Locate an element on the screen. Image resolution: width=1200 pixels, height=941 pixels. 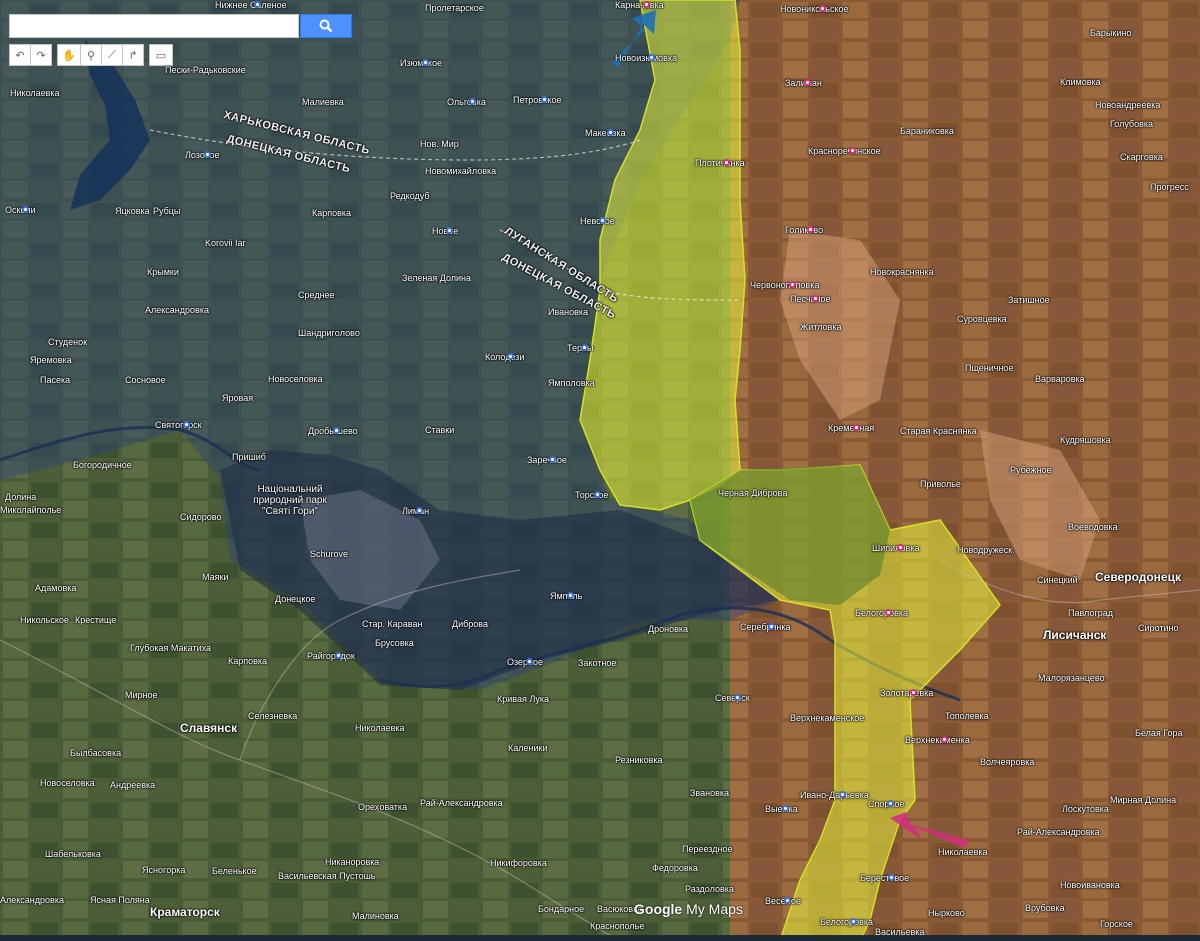
place-label: Яремовка is located at coordinates (51, 360).